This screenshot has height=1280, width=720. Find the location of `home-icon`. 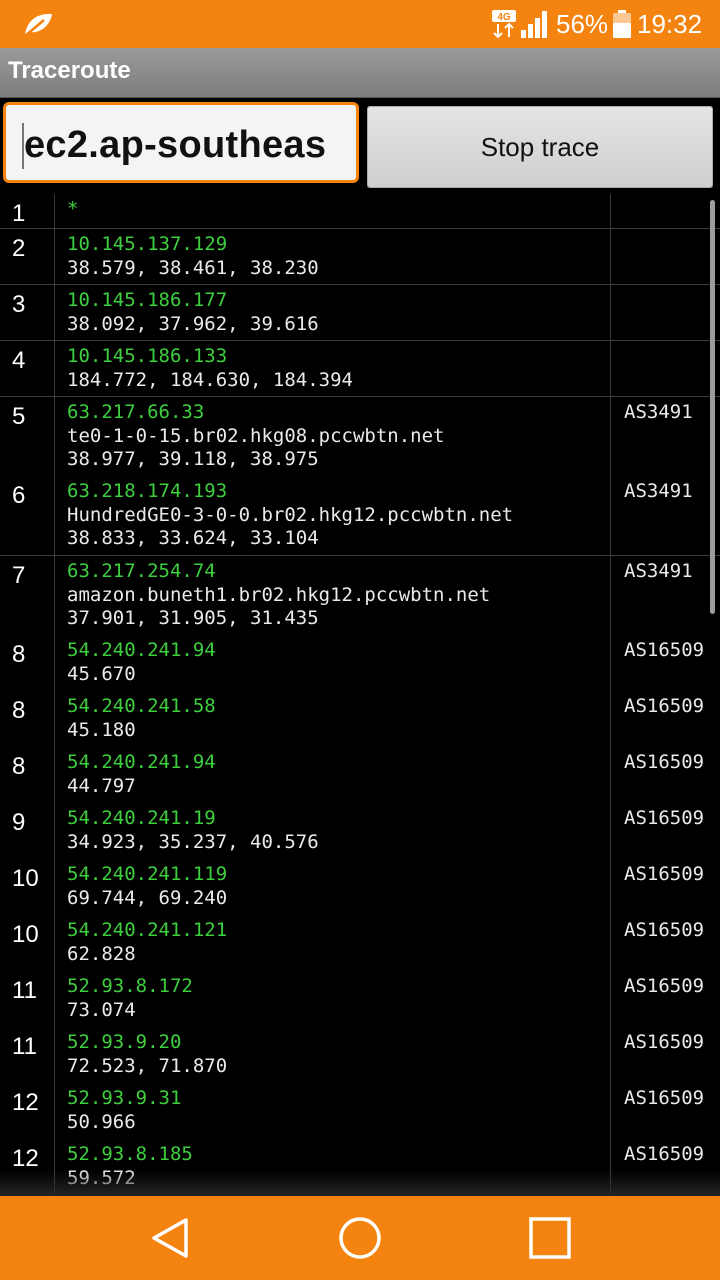

home-icon is located at coordinates (360, 1238).